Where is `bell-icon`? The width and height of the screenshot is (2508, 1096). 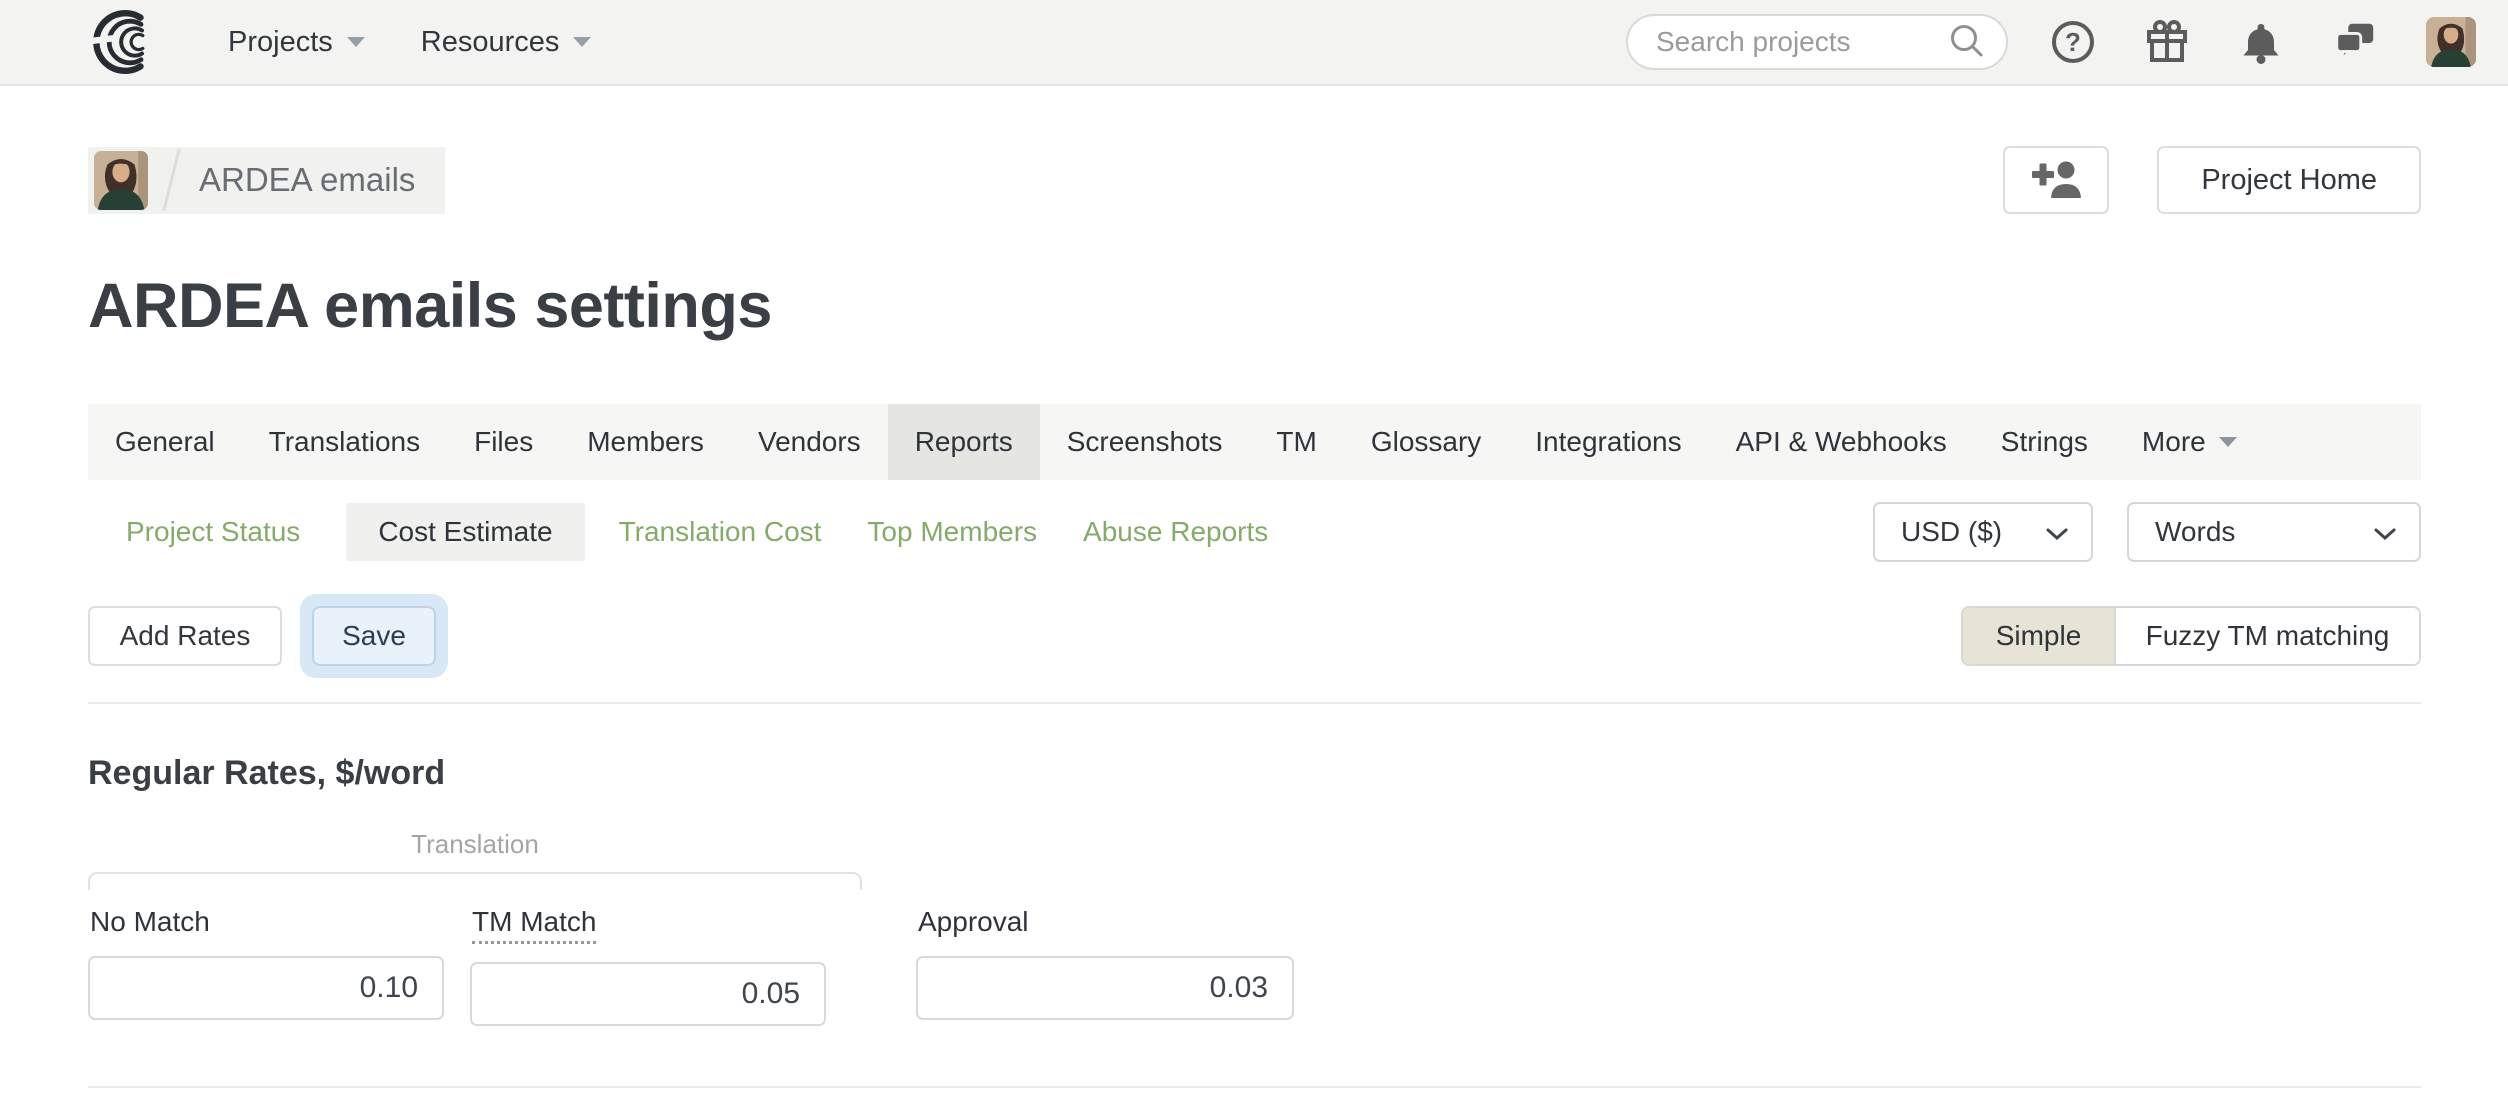
bell-icon is located at coordinates (2261, 42).